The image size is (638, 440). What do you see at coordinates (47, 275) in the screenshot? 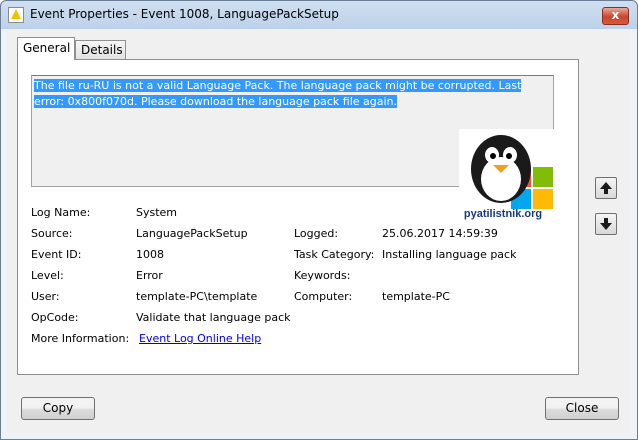
I see `level-label: Level:` at bounding box center [47, 275].